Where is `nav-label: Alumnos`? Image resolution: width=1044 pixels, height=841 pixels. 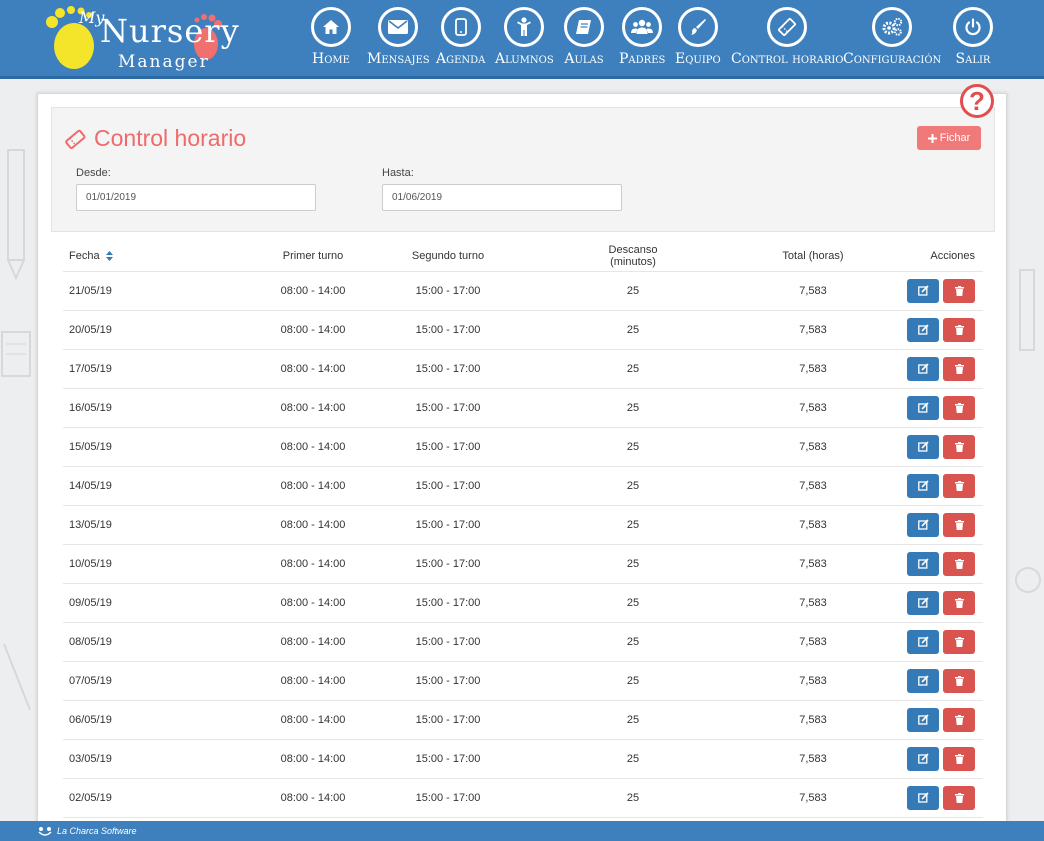
nav-label: Alumnos is located at coordinates (524, 59).